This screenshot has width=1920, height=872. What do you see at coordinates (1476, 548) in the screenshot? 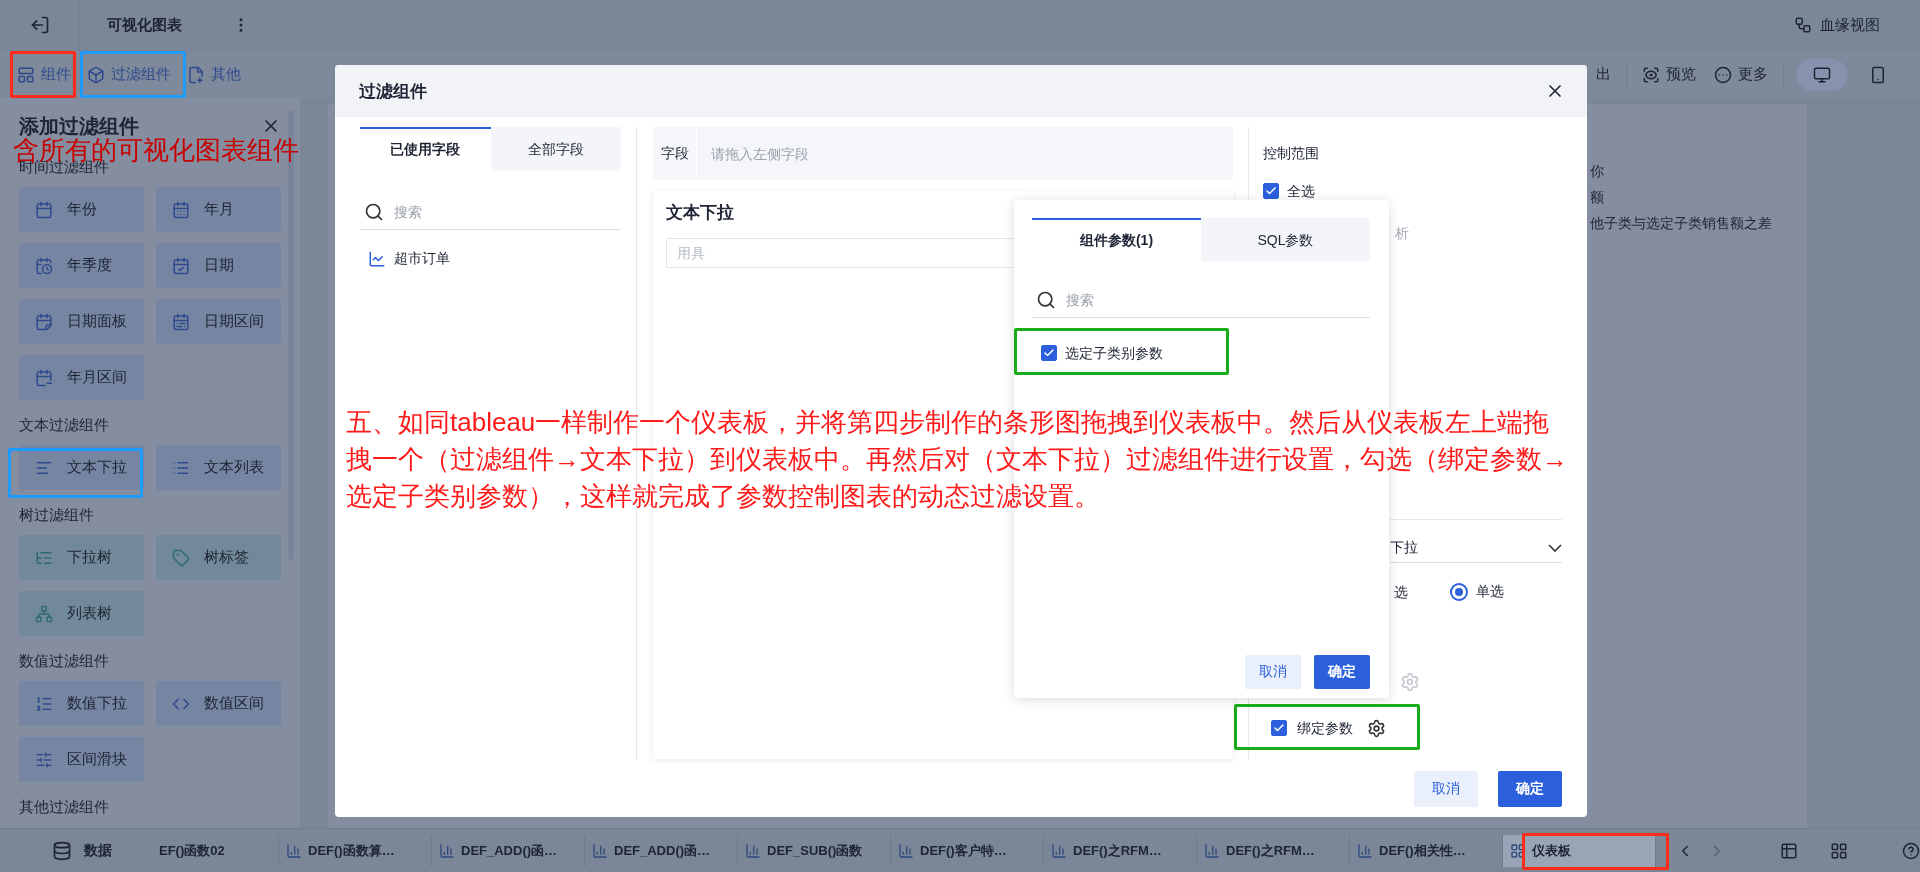
I see `type-select: 下拉` at bounding box center [1476, 548].